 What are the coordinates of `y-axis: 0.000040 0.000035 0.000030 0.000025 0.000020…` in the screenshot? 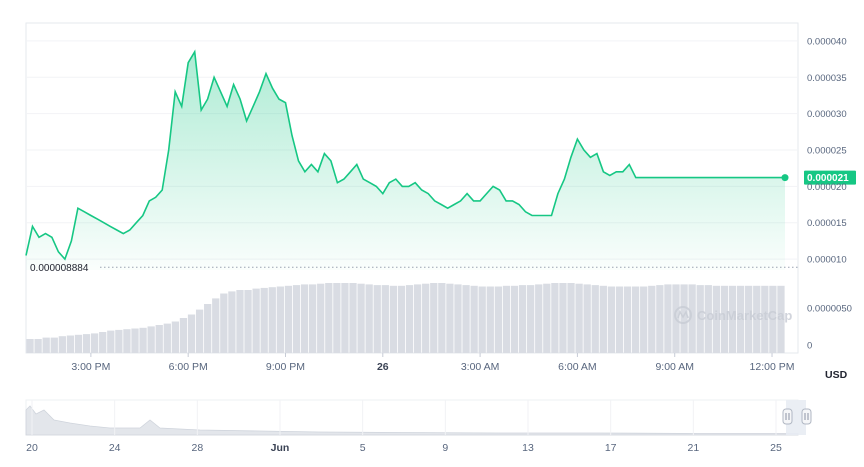 It's located at (829, 193).